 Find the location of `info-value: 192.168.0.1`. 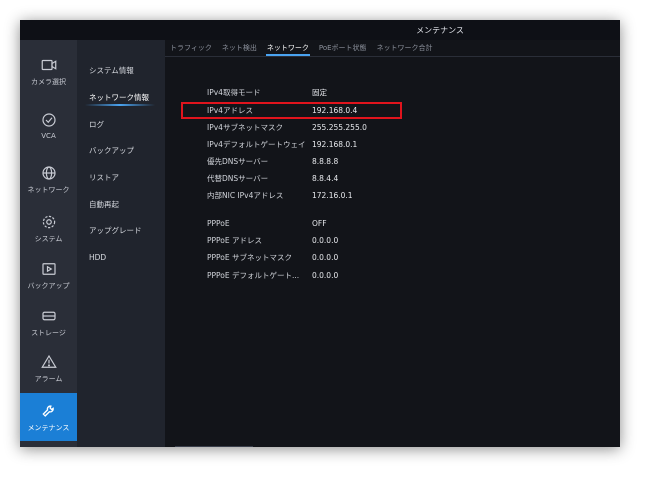

info-value: 192.168.0.1 is located at coordinates (335, 144).